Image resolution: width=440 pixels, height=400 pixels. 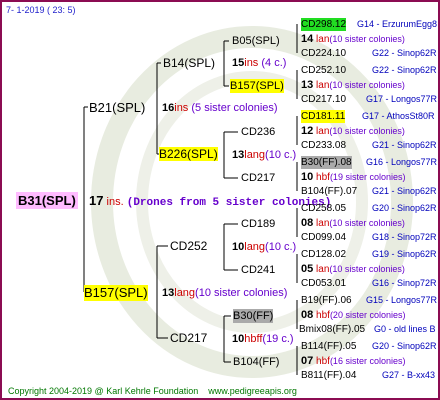 What do you see at coordinates (329, 346) in the screenshot?
I see `leaf-queen: B114(FF).05` at bounding box center [329, 346].